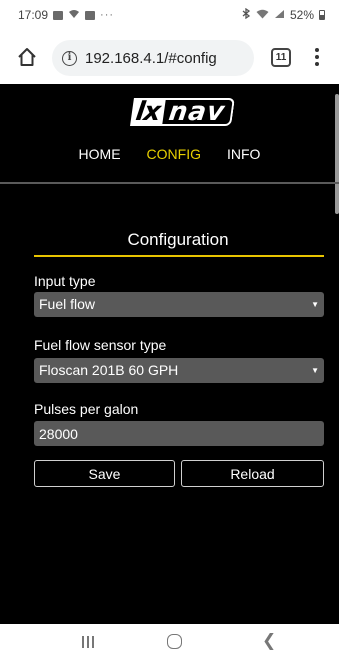  What do you see at coordinates (107, 15) in the screenshot?
I see `more-notifications-icon: ···` at bounding box center [107, 15].